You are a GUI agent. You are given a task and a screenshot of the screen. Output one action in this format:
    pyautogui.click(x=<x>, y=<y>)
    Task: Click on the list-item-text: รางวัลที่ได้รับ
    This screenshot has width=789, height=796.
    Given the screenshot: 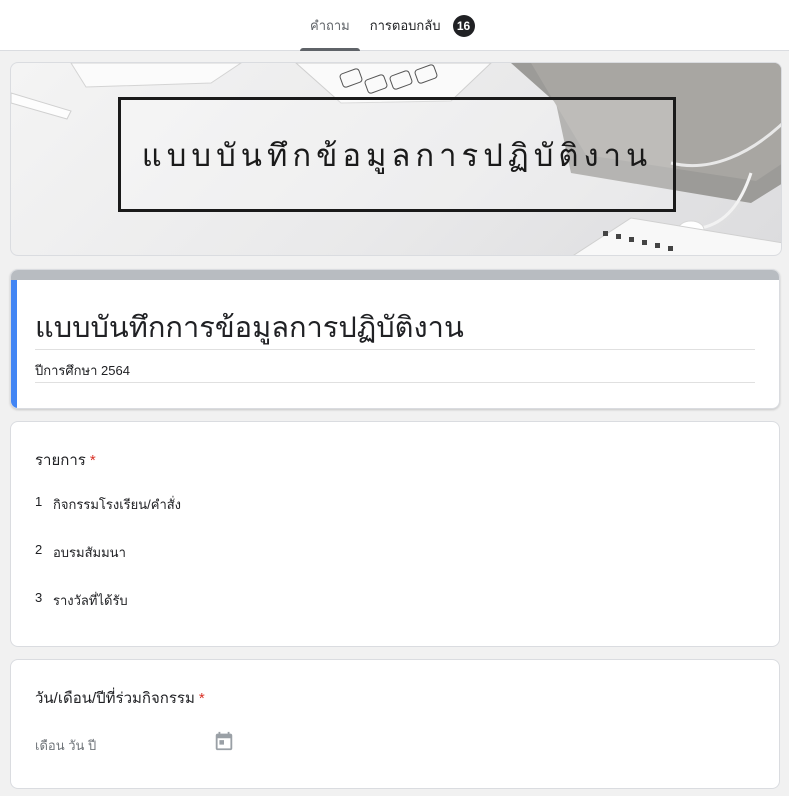 What is the action you would take?
    pyautogui.click(x=90, y=600)
    